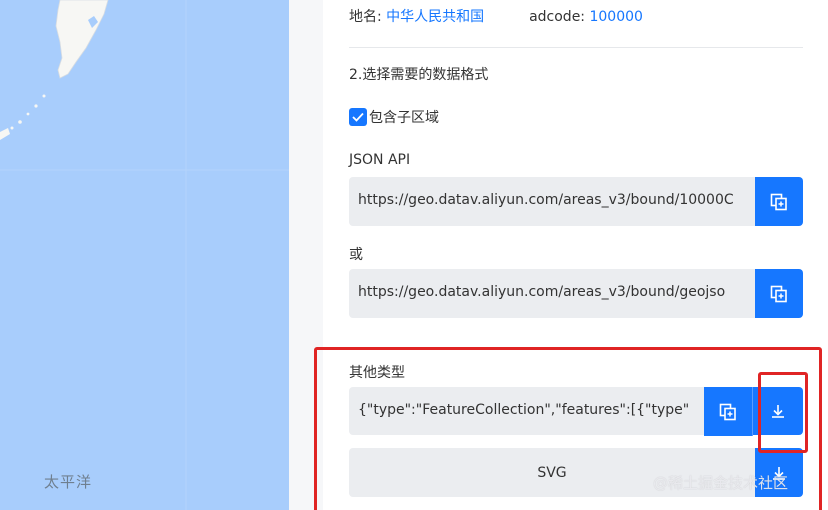 The height and width of the screenshot is (510, 828). I want to click on include-subregions-label: 包含子区域, so click(404, 118).